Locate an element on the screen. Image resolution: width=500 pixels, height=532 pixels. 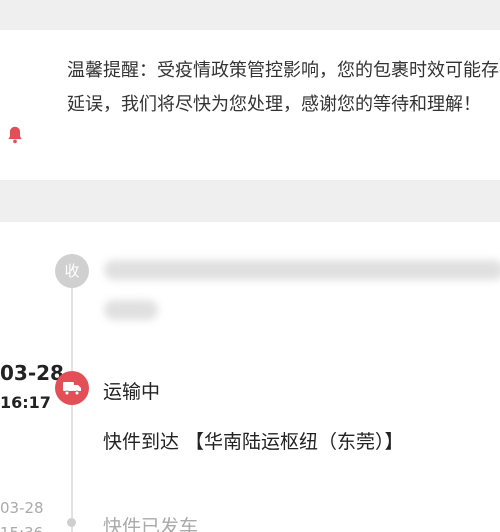
event-detail: 快件到达 【华南陆运枢纽（东莞）】 is located at coordinates (253, 442).